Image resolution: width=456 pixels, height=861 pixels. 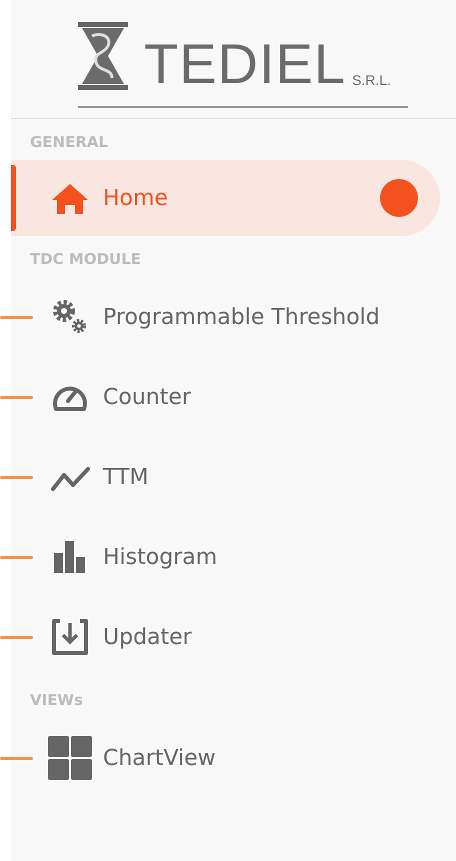 I want to click on section-label: GENERAL, so click(x=69, y=142).